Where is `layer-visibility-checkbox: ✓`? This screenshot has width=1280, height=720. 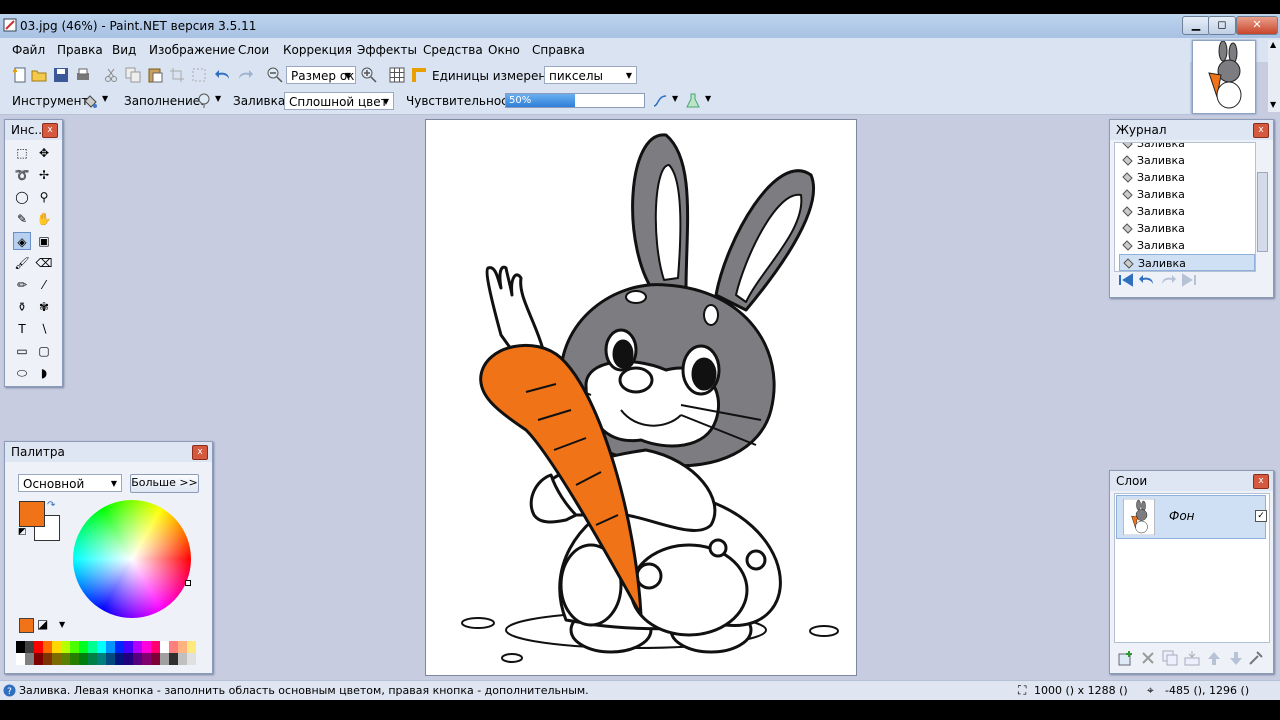 layer-visibility-checkbox: ✓ is located at coordinates (1261, 516).